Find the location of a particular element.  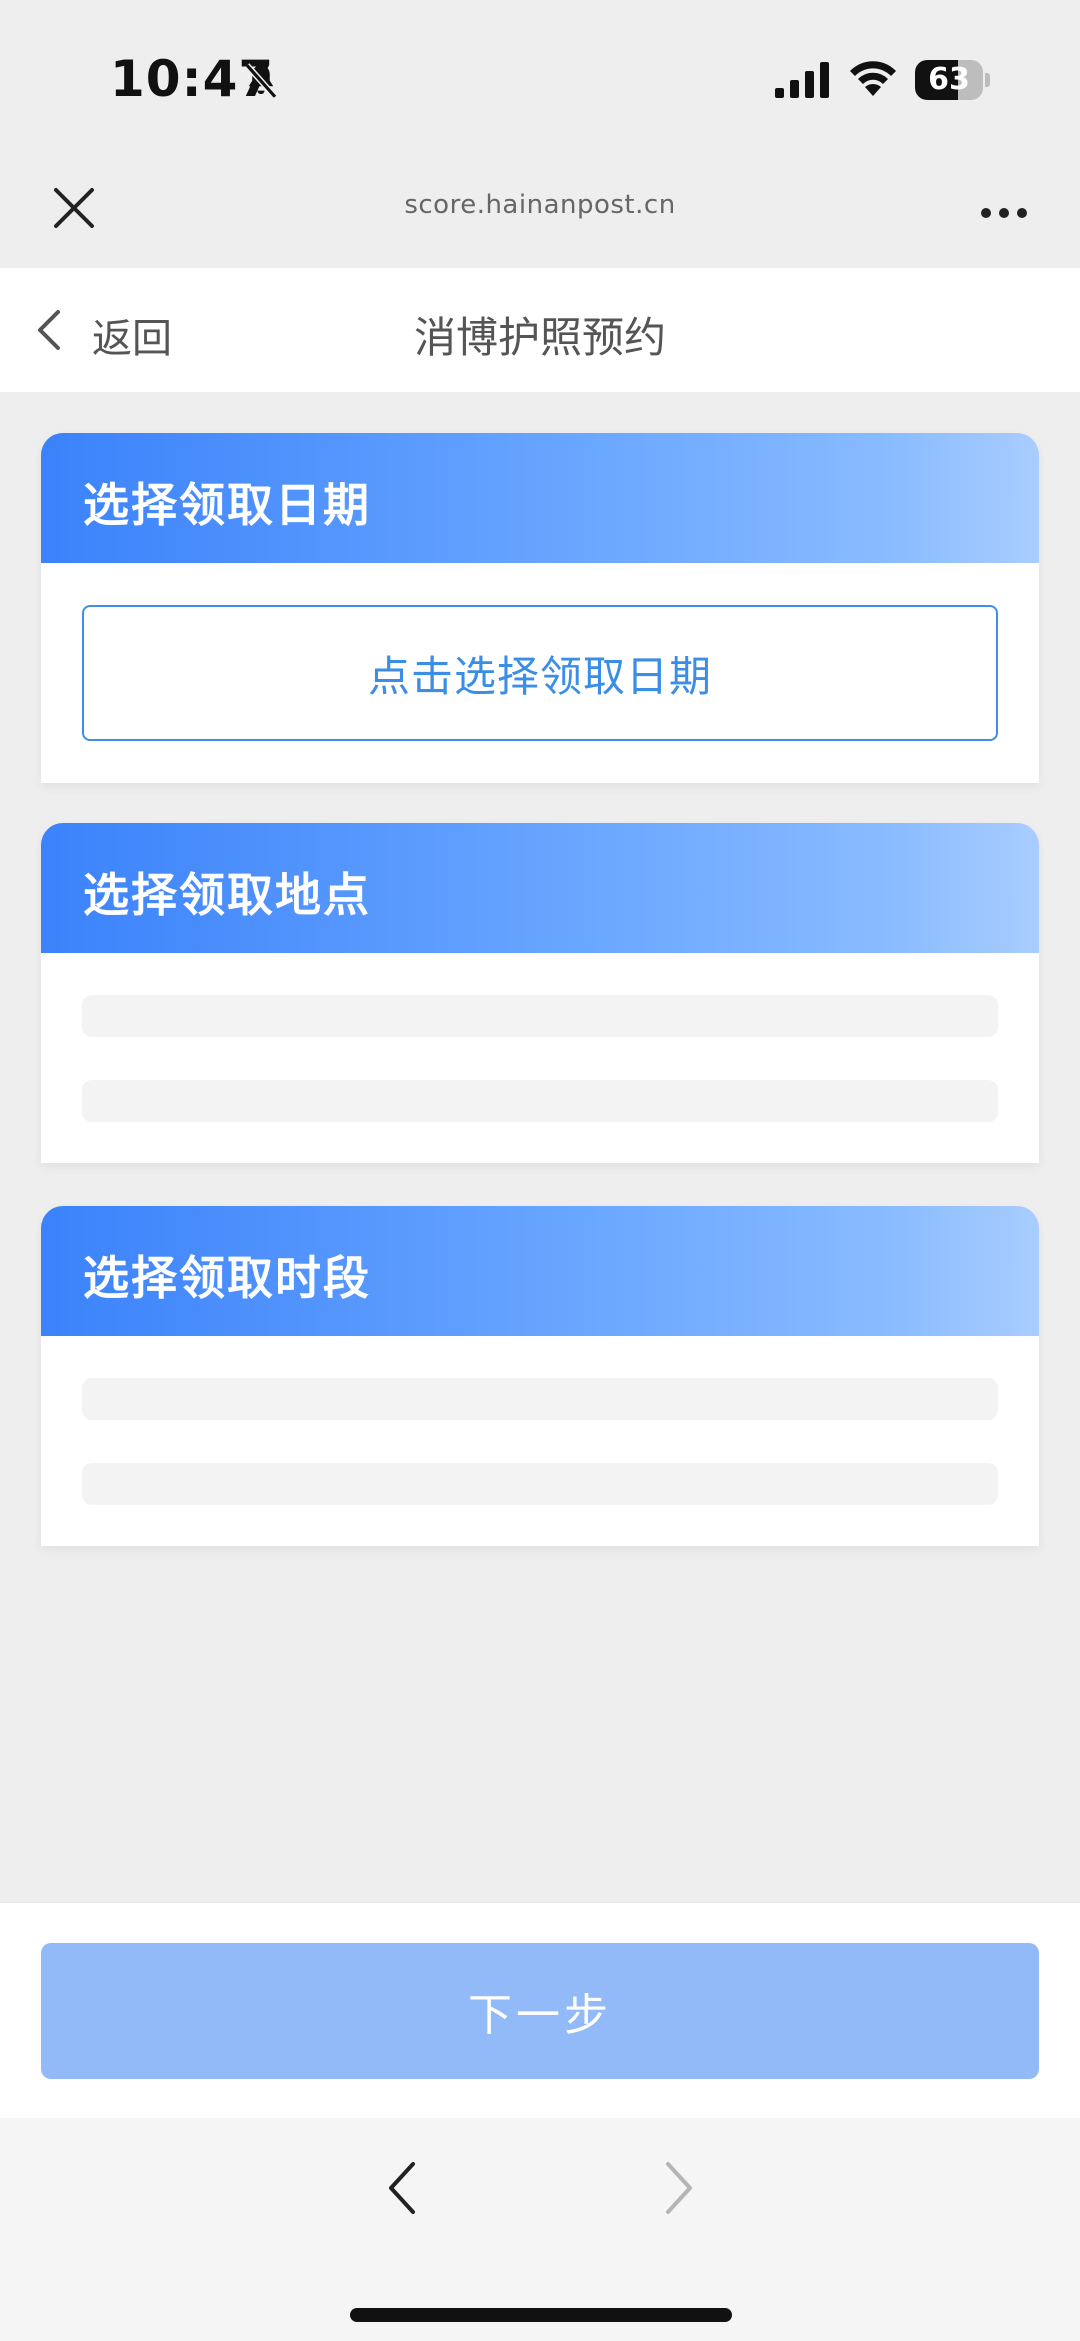

timeslot-section-header: 选择领取时段 is located at coordinates (540, 1271).